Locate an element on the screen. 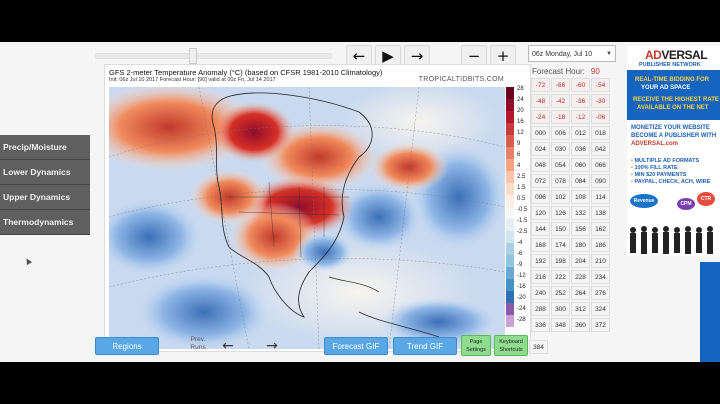  trend-gif-button: Trend GIF is located at coordinates (425, 346).